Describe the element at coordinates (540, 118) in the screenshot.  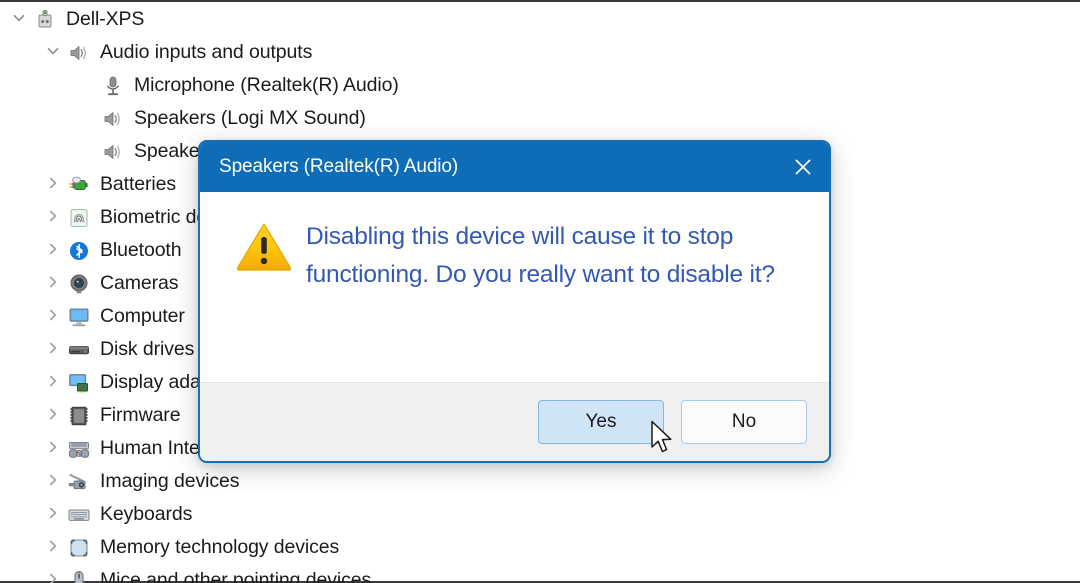
I see `tree-item: Speakers (Logi MX Sound)` at that location.